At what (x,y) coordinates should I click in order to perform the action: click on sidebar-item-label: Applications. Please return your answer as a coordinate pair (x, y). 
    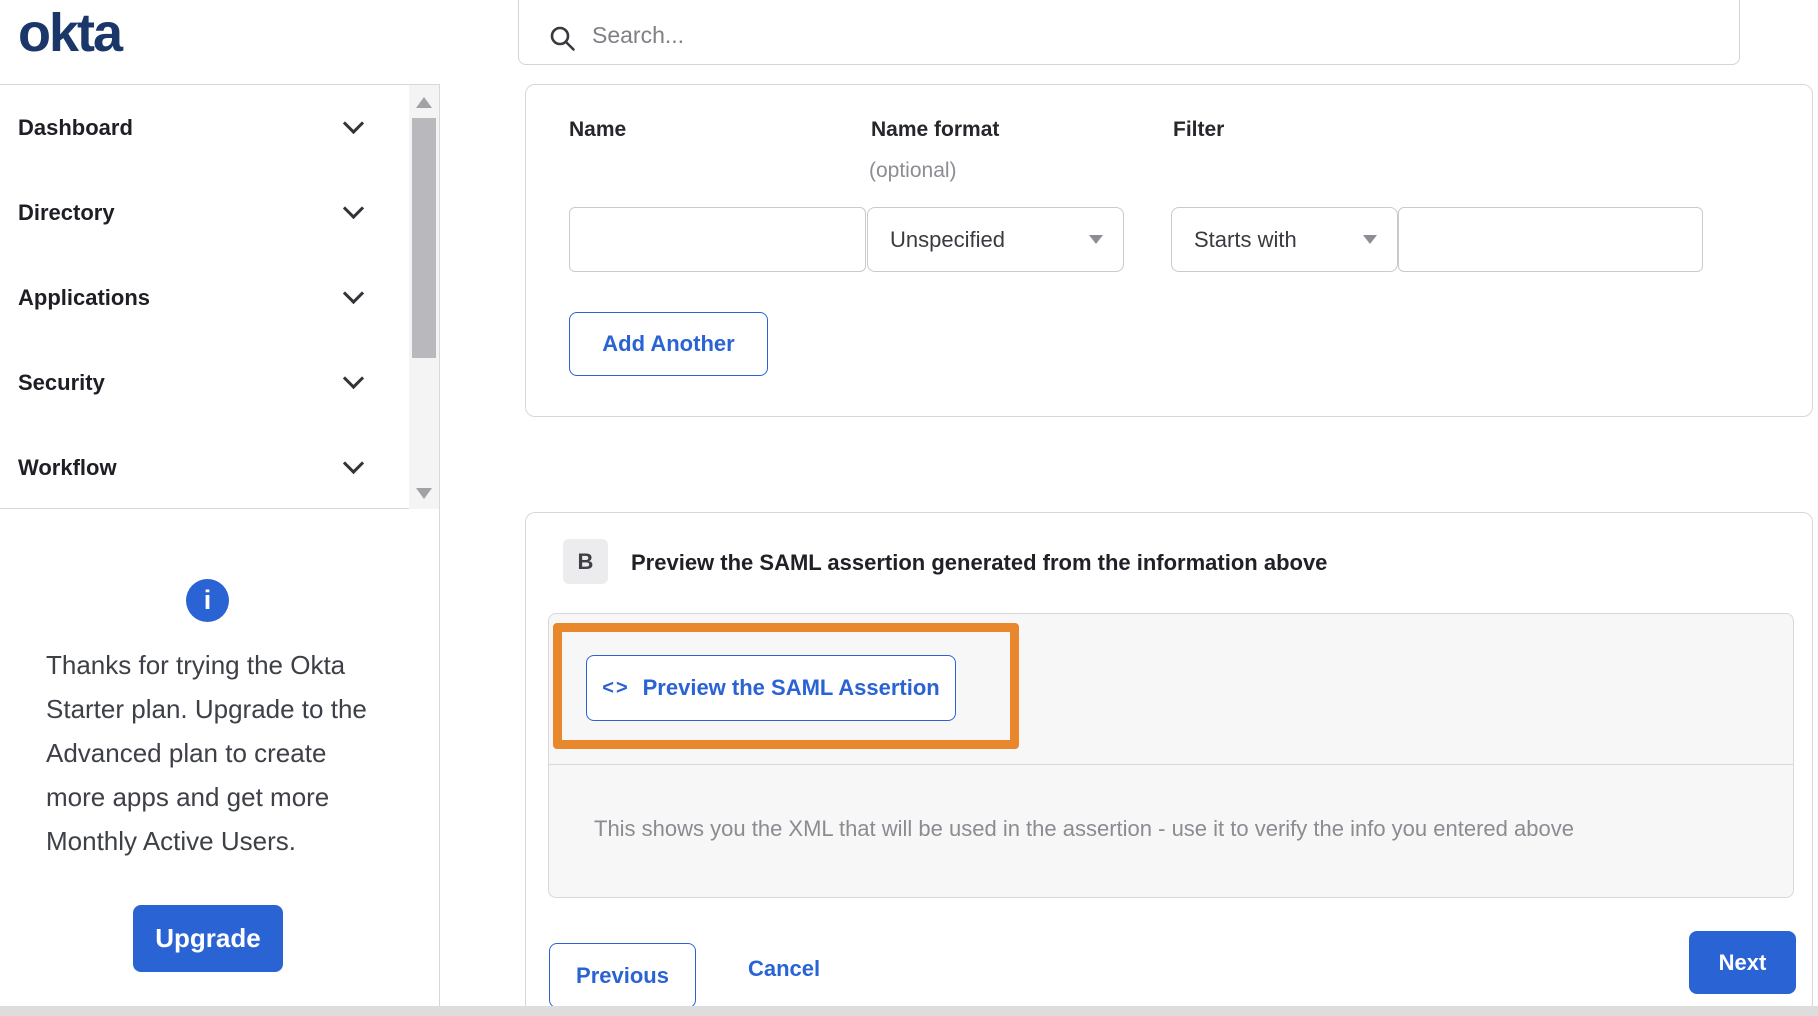
    Looking at the image, I should click on (84, 297).